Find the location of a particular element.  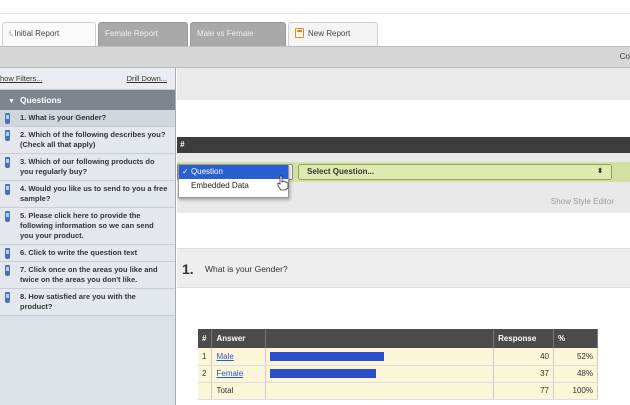

item-type-dropdown-menu: ✓ Question Embedded Data is located at coordinates (233, 181).